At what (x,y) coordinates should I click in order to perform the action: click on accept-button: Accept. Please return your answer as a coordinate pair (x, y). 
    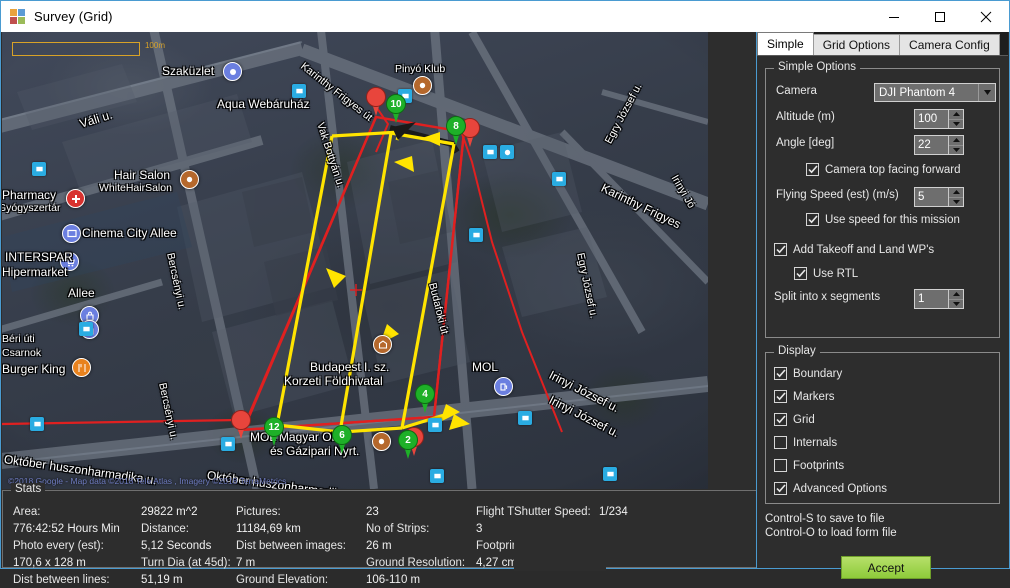
    Looking at the image, I should click on (886, 567).